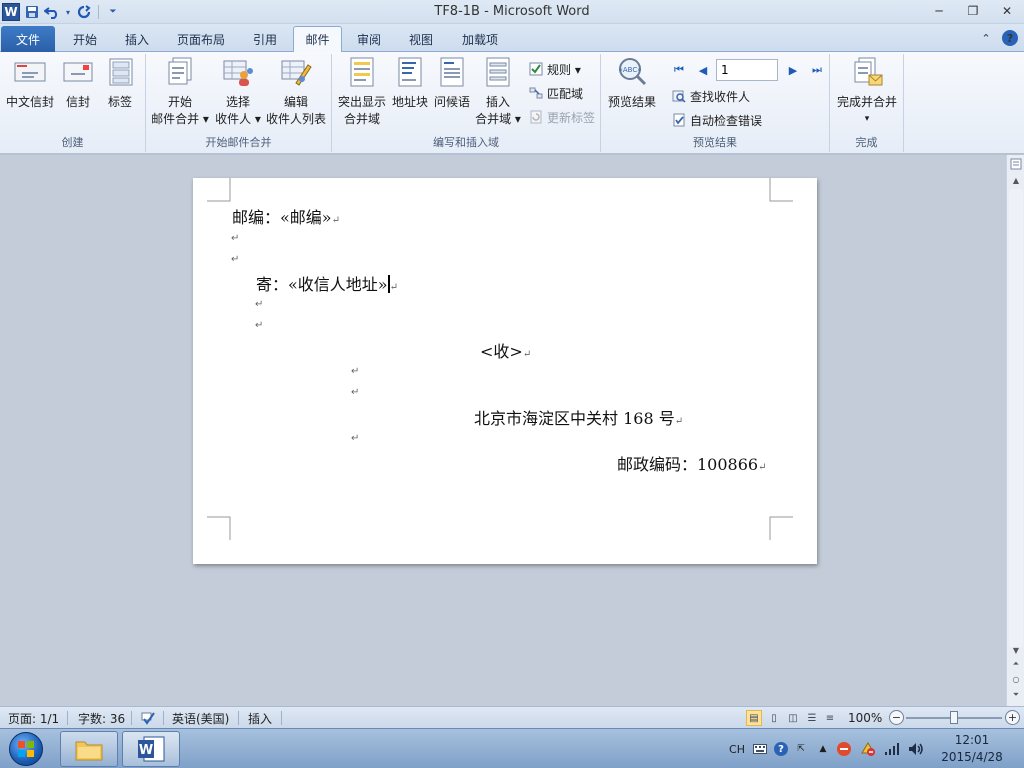  I want to click on labels-button: 标签, so click(120, 83).